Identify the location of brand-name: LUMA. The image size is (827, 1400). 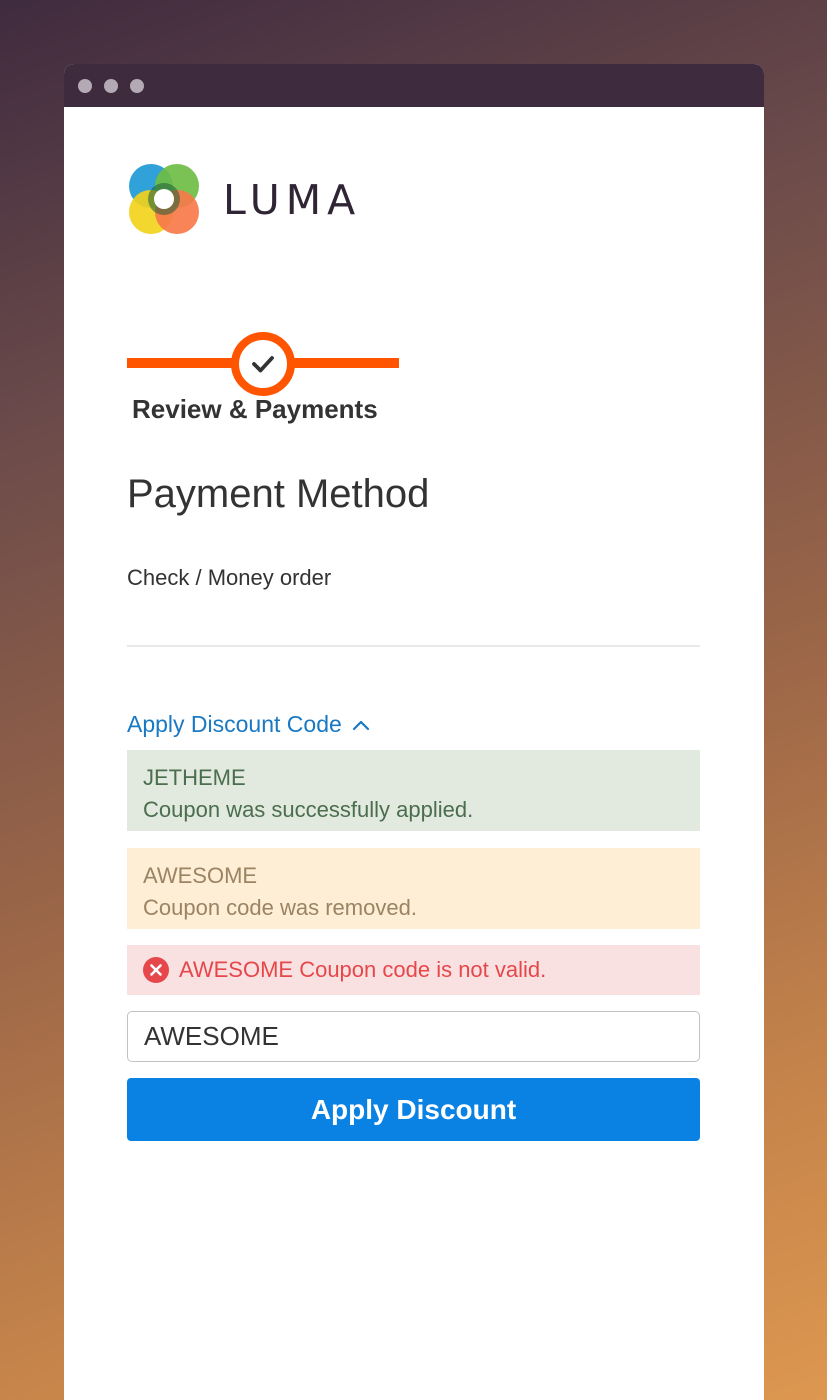
(292, 200).